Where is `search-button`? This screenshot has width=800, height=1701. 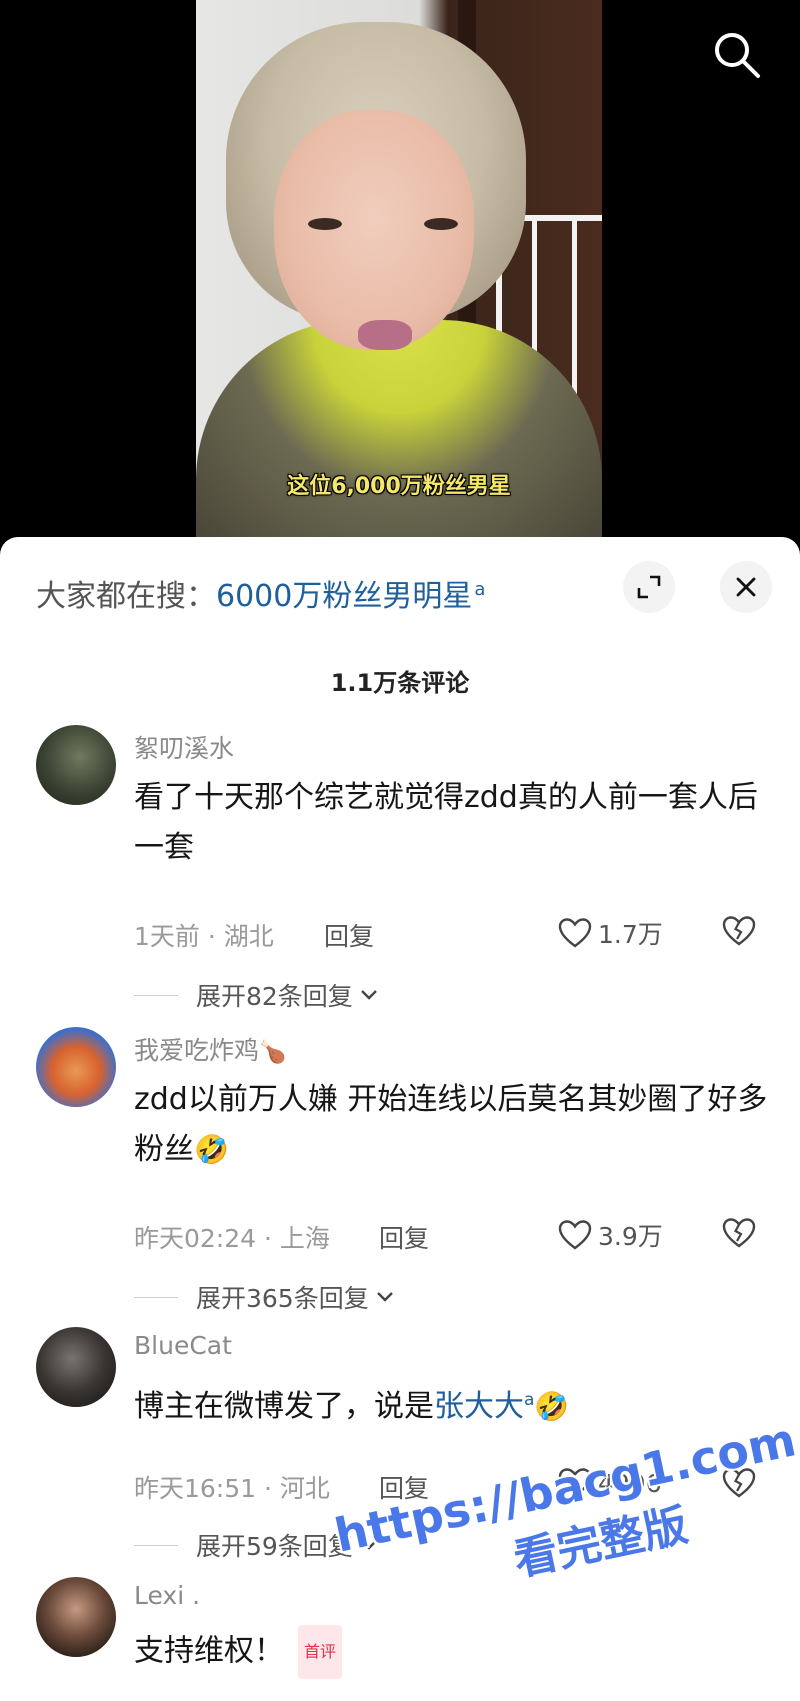
search-button is located at coordinates (737, 55).